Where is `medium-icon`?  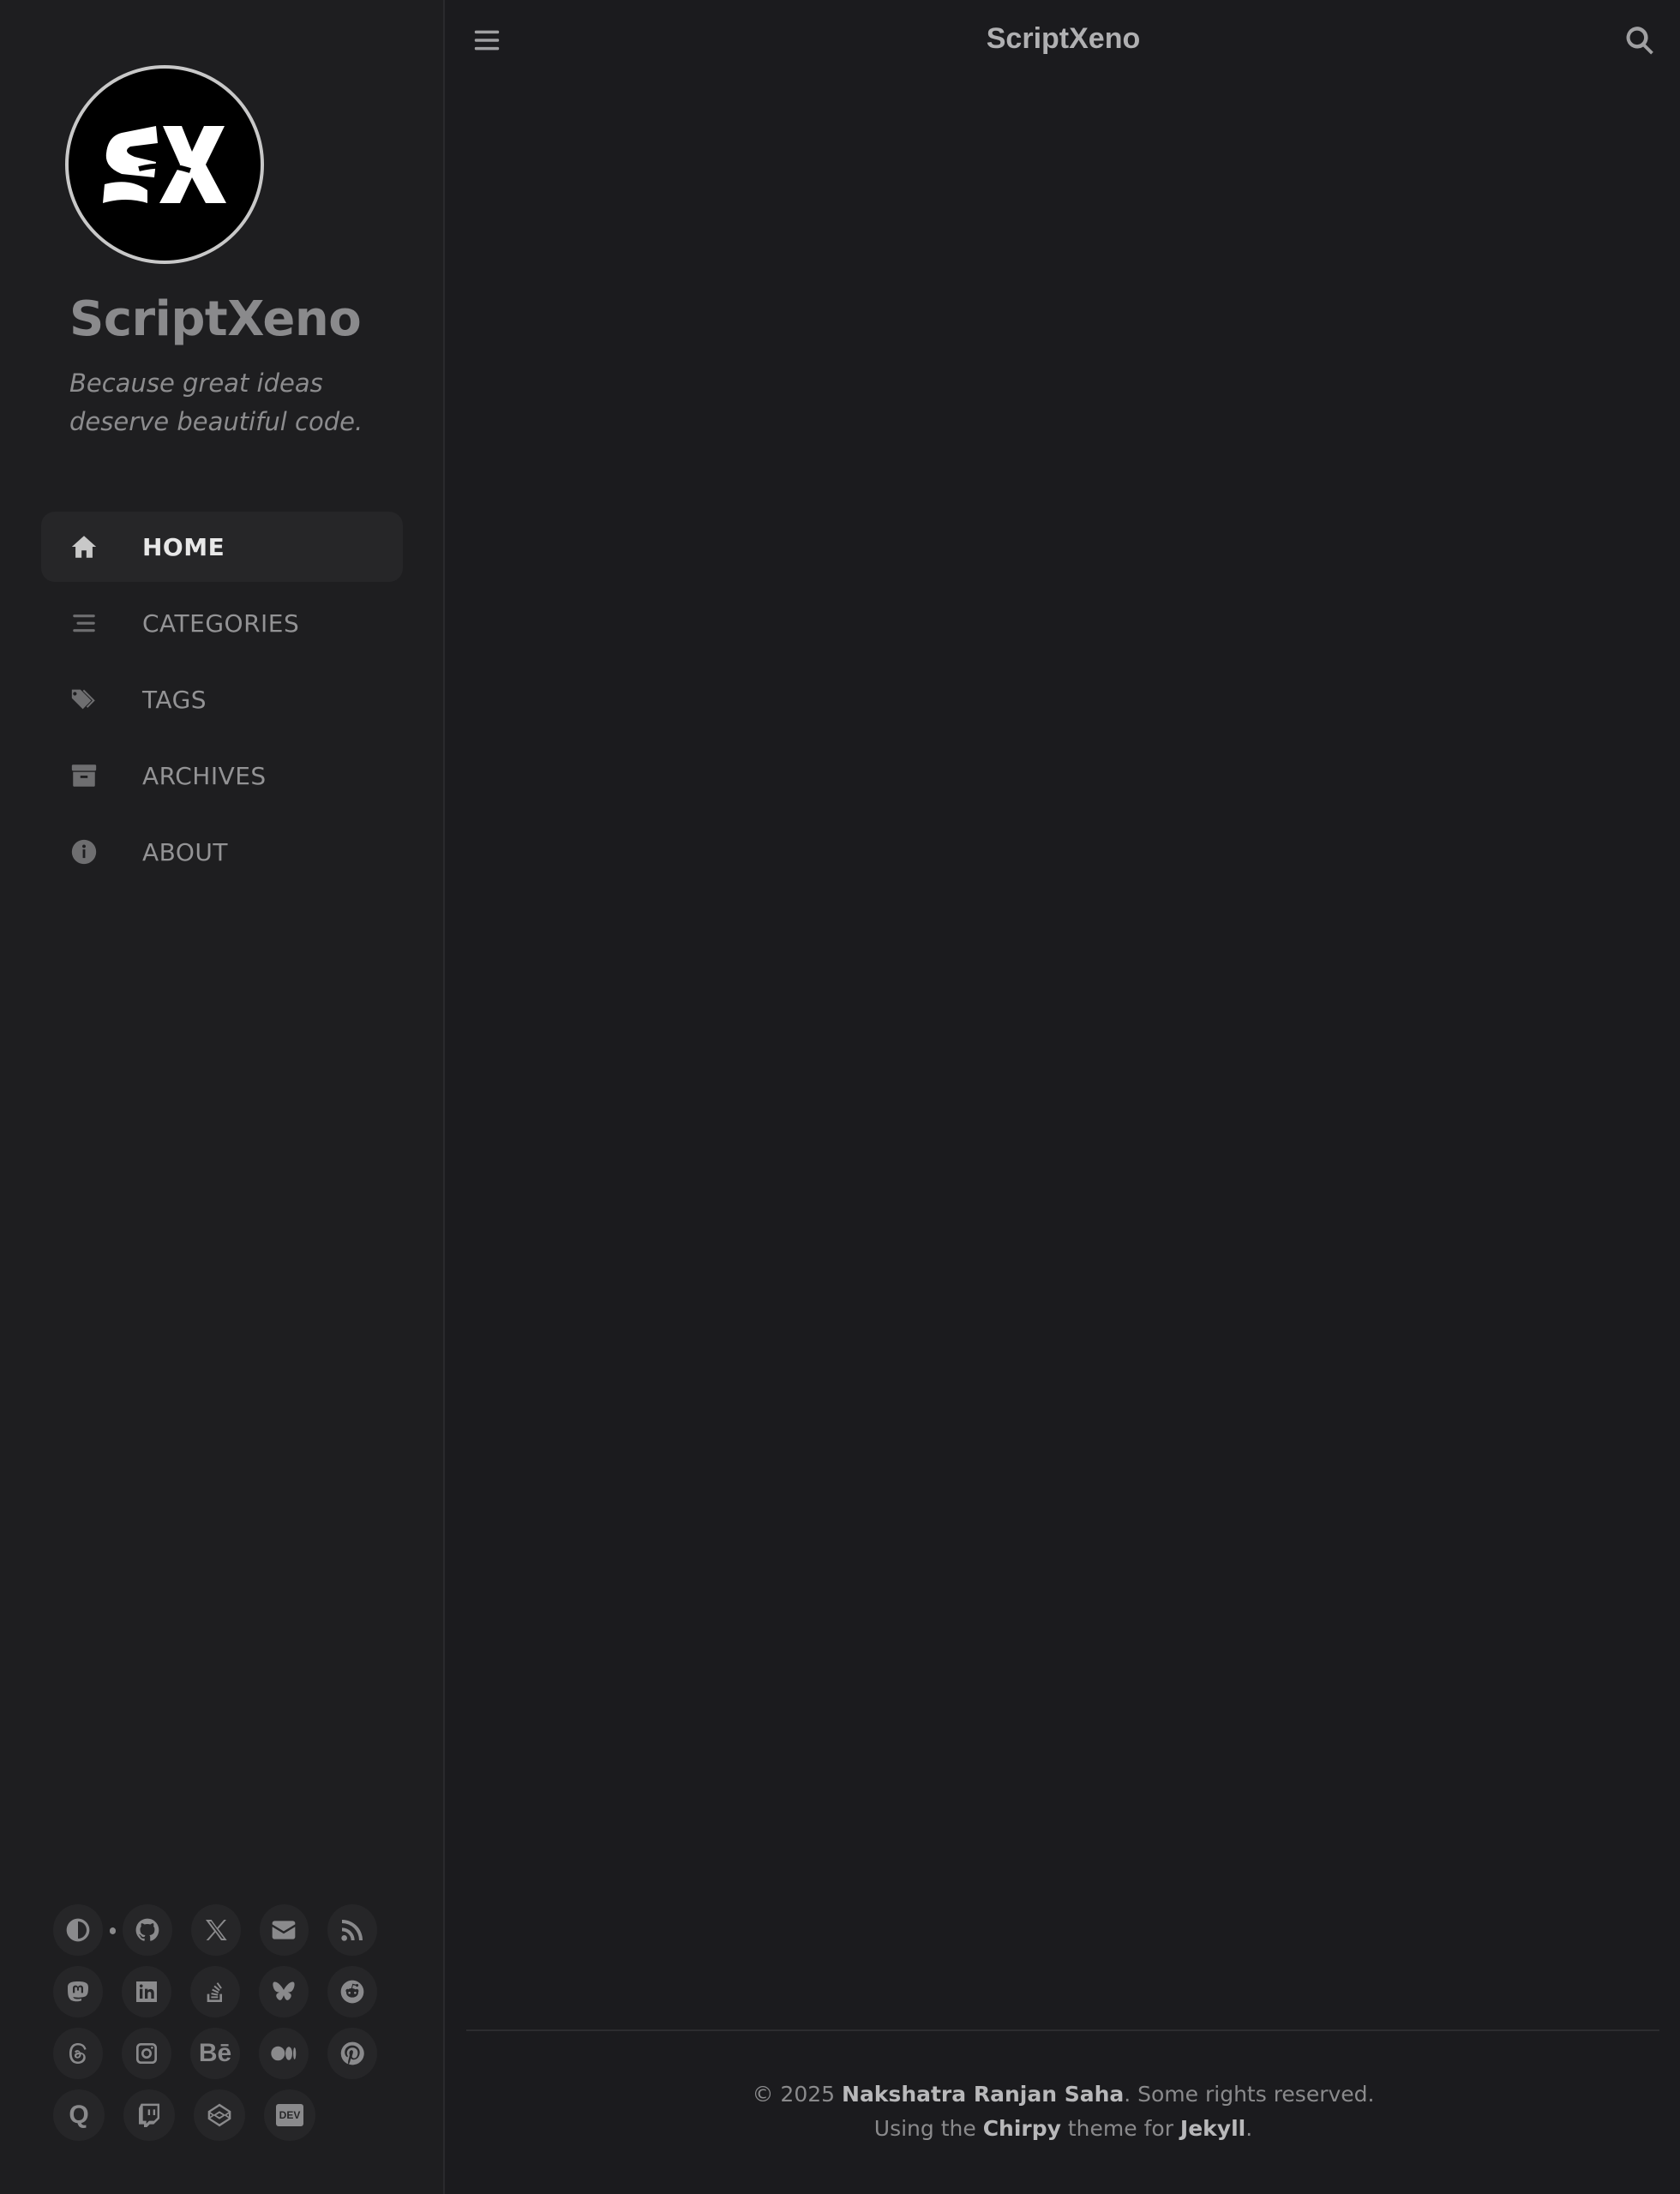 medium-icon is located at coordinates (284, 2053).